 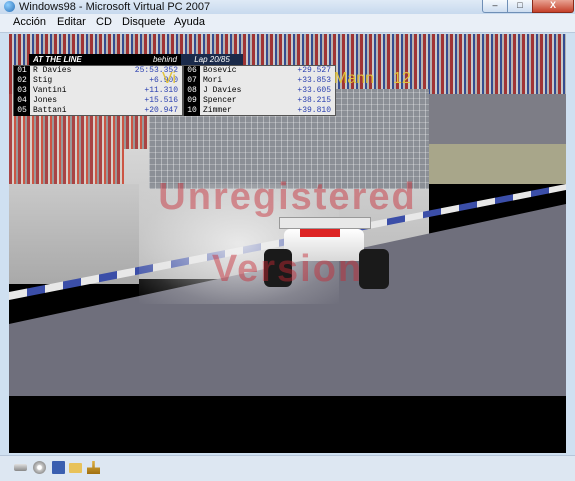 I want to click on driver-name: Battani, so click(x=50, y=110).